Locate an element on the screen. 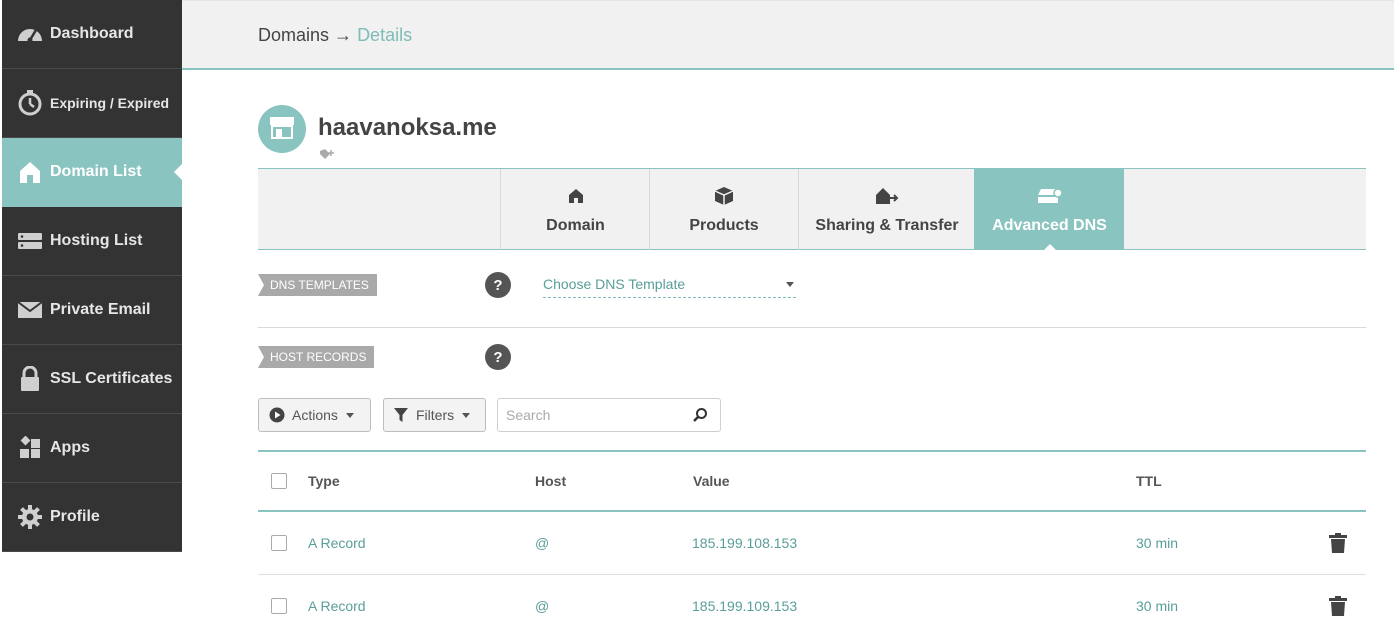  filter-icon is located at coordinates (401, 415).